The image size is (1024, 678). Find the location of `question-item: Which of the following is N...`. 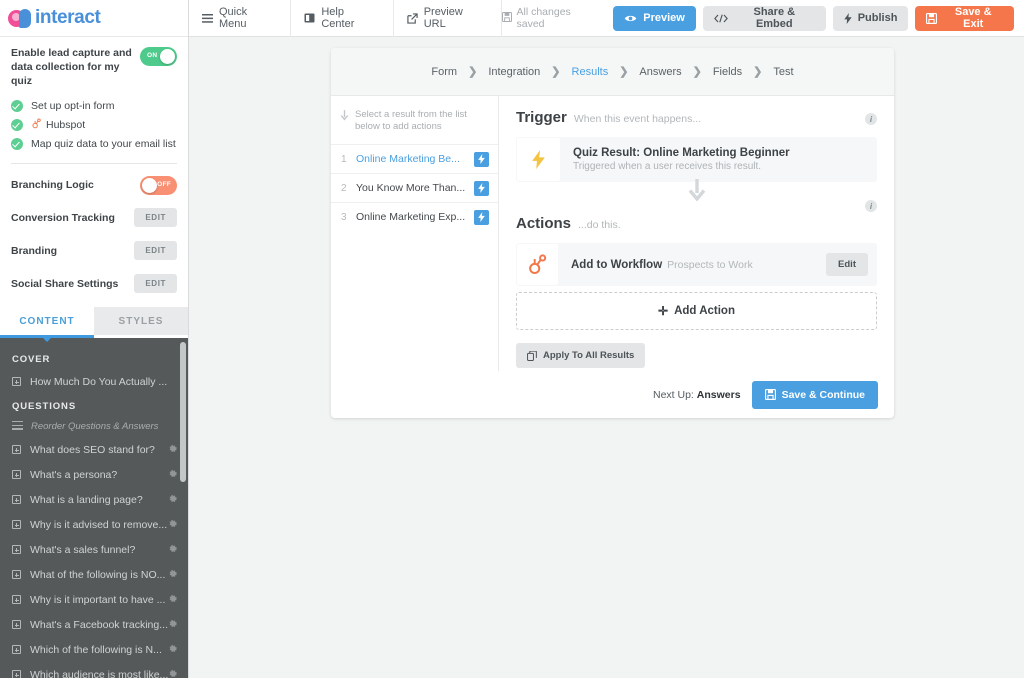

question-item: Which of the following is N... is located at coordinates (94, 649).